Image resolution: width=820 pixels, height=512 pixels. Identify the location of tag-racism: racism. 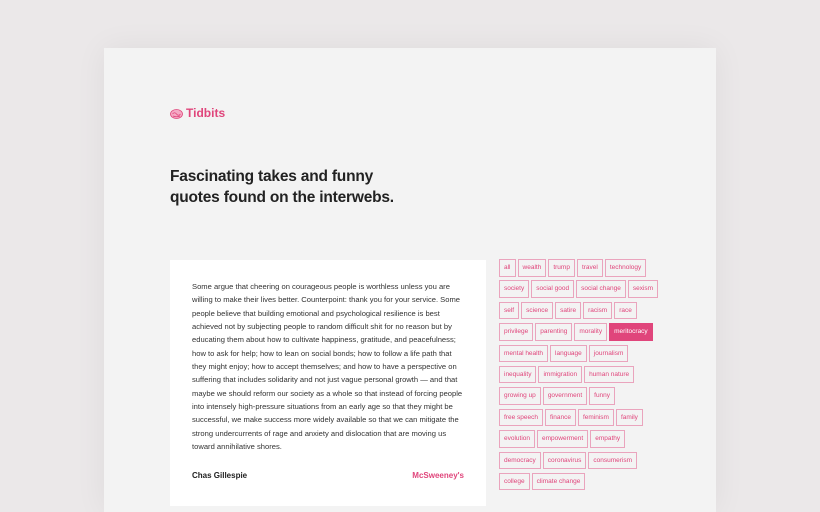
(598, 310).